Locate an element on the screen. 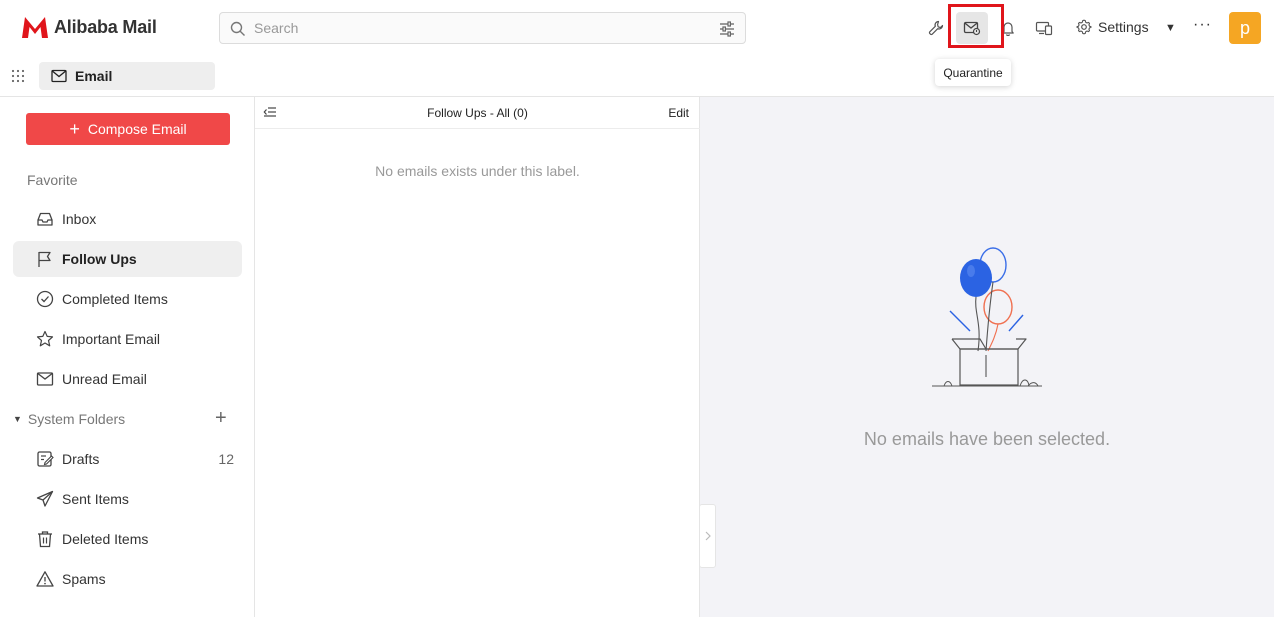 This screenshot has height=617, width=1274. sidebar-item-label: Drafts is located at coordinates (81, 459).